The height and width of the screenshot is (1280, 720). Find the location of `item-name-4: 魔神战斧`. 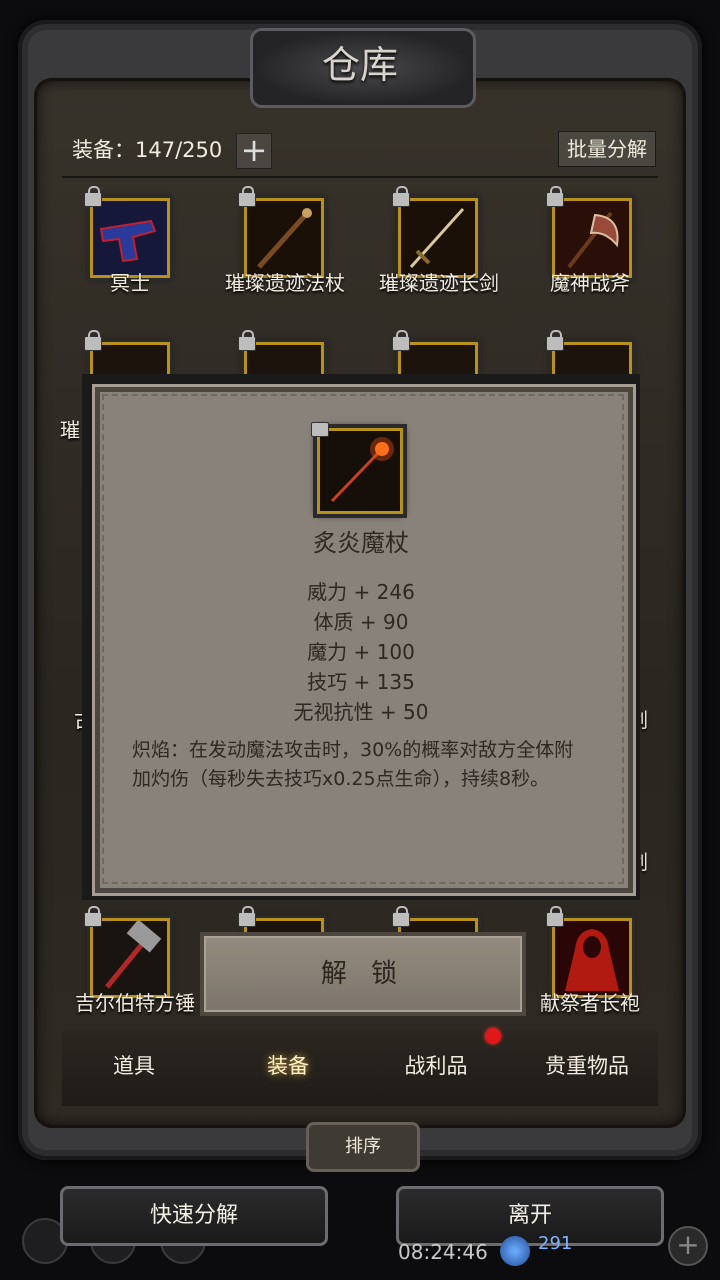

item-name-4: 魔神战斧 is located at coordinates (590, 283).